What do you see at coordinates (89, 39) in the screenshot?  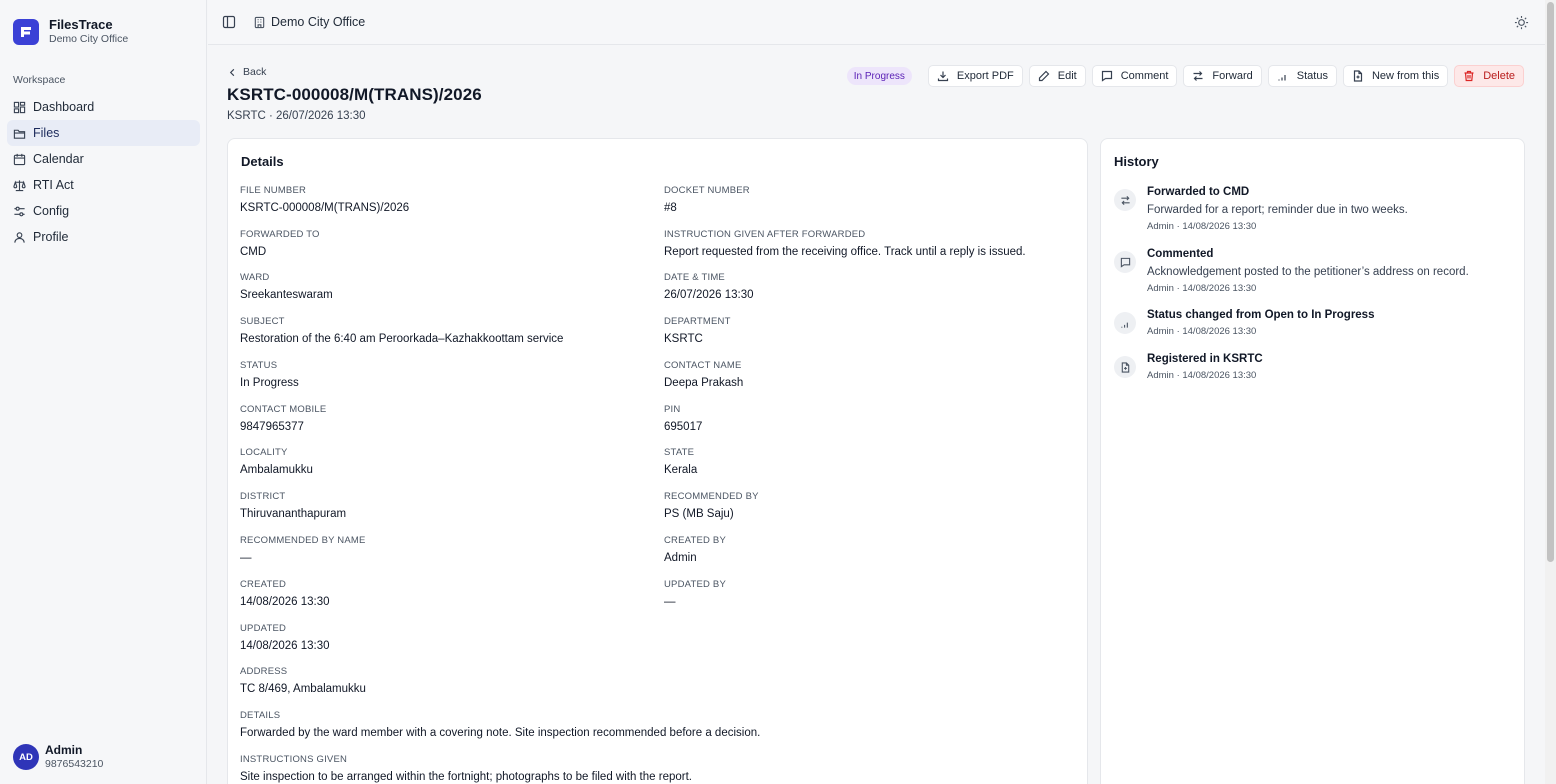 I see `org-name: Demo City Office` at bounding box center [89, 39].